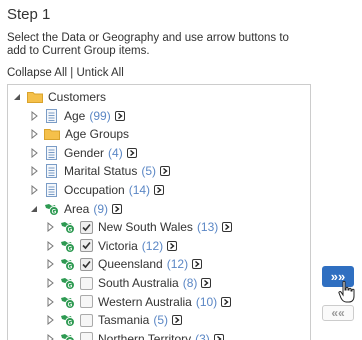 This screenshot has height=340, width=362. I want to click on tree-node-label: Age, so click(75, 115).